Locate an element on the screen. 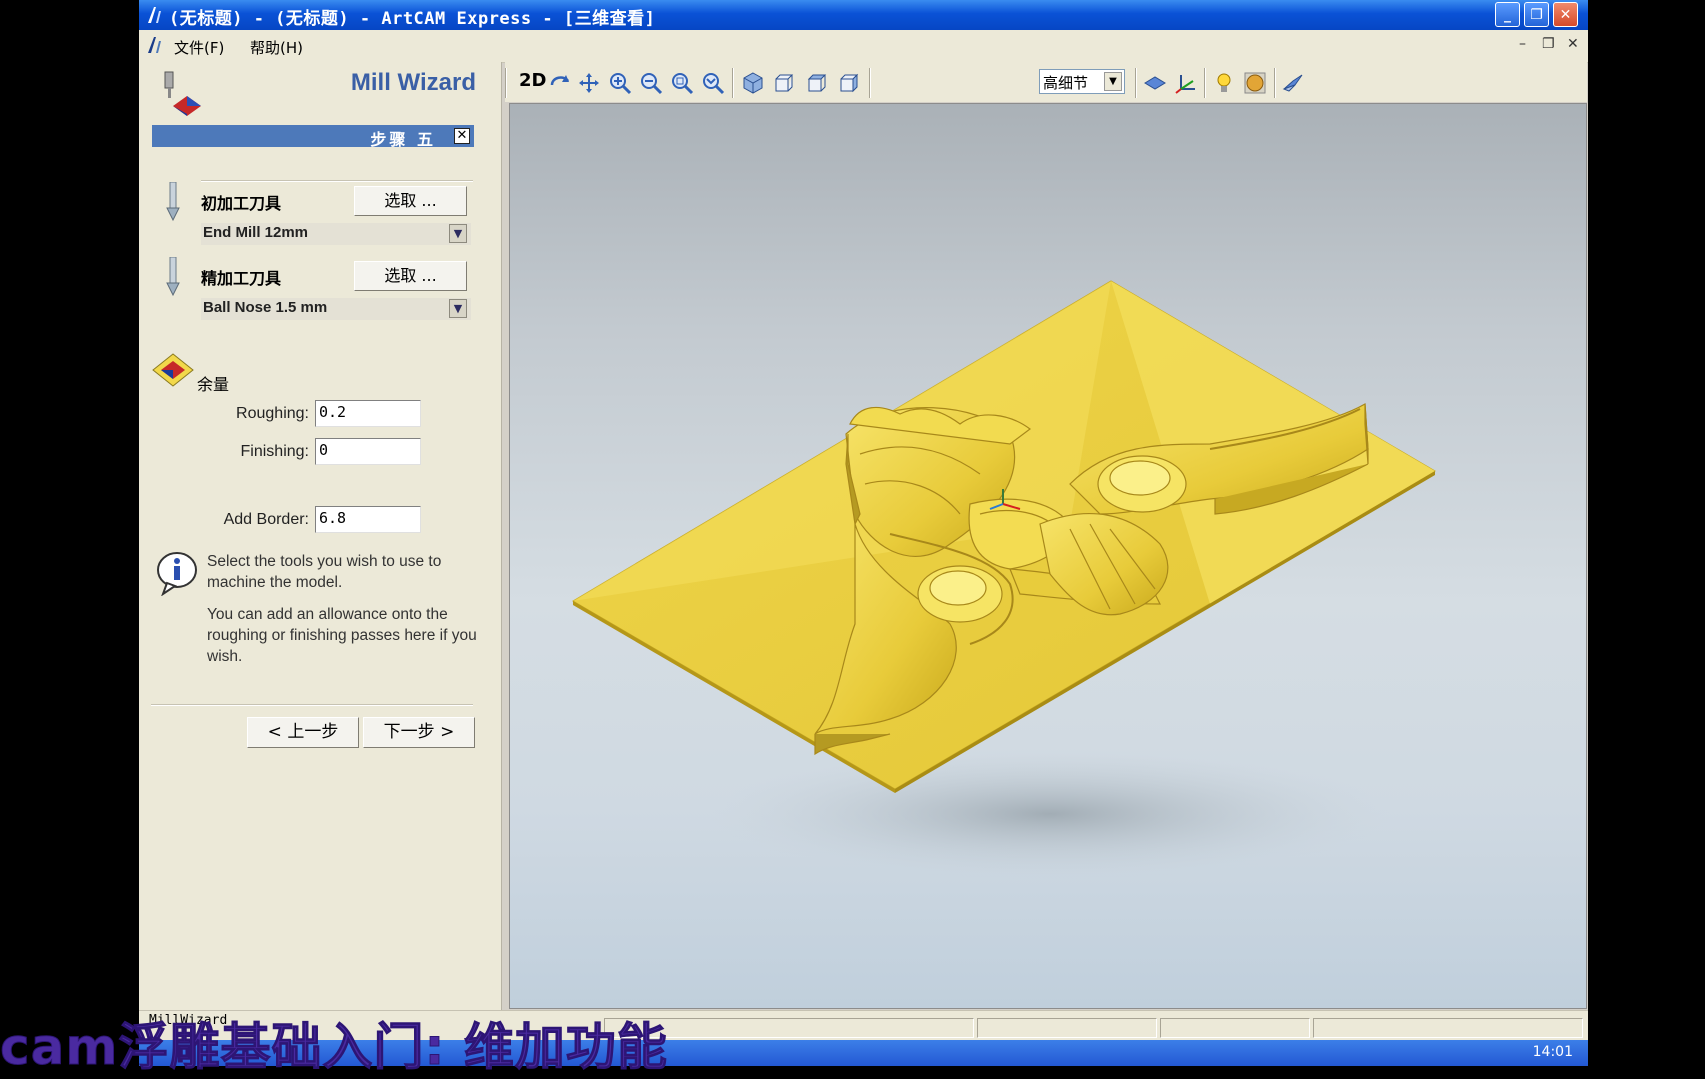 Image resolution: width=1705 pixels, height=1079 pixels. rotate-icon is located at coordinates (560, 83).